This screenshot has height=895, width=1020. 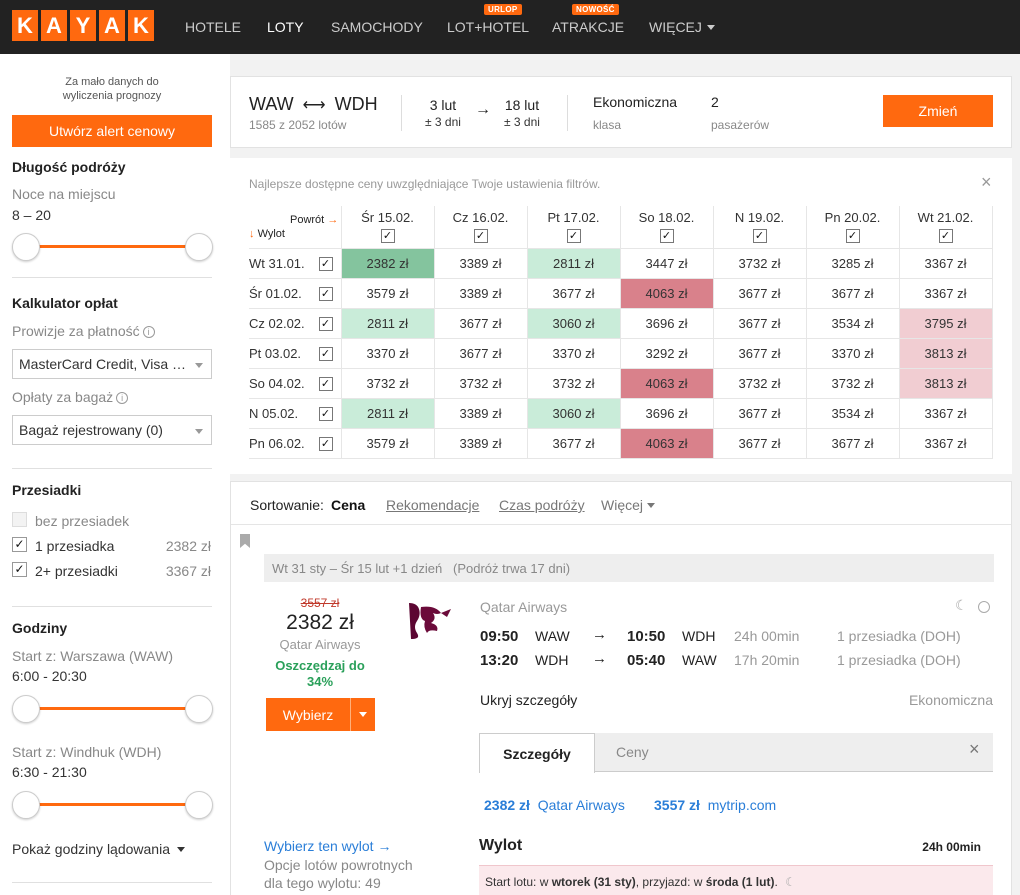 I want to click on create-price-alert-button: Utwórz alert cenowy, so click(x=112, y=131).